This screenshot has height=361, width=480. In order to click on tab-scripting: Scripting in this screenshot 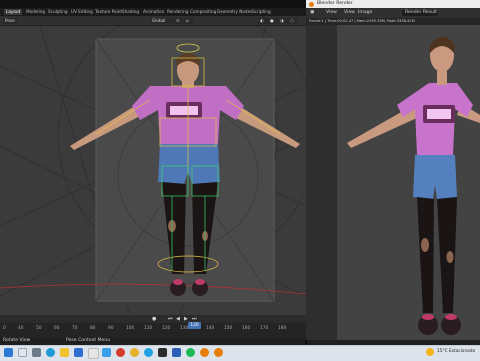, I will do `click(261, 12)`.